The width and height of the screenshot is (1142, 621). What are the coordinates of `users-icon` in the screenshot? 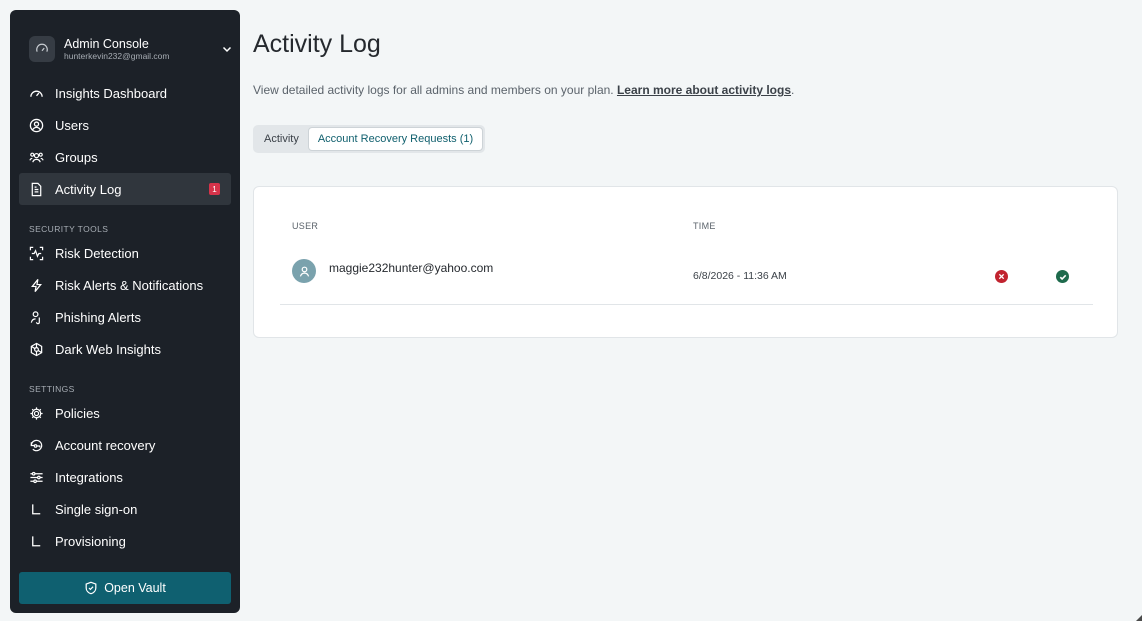 It's located at (36, 157).